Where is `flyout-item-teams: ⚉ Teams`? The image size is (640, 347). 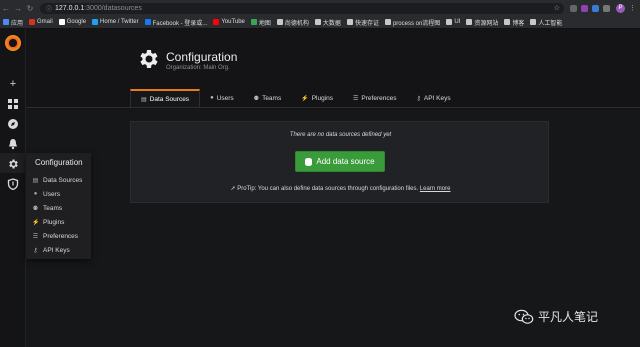 flyout-item-teams: ⚉ Teams is located at coordinates (58, 208).